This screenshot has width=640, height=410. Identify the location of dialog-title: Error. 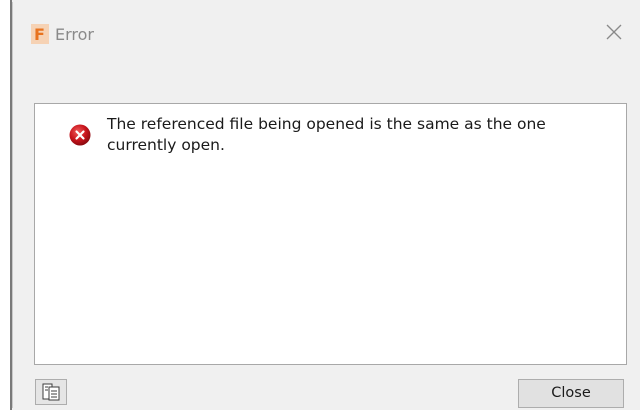
(74, 34).